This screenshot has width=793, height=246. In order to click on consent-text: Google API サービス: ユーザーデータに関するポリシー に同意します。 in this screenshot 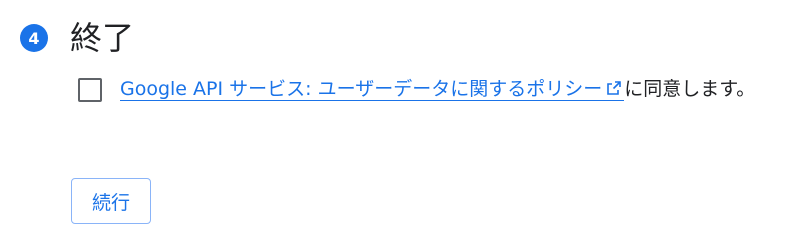, I will do `click(447, 89)`.